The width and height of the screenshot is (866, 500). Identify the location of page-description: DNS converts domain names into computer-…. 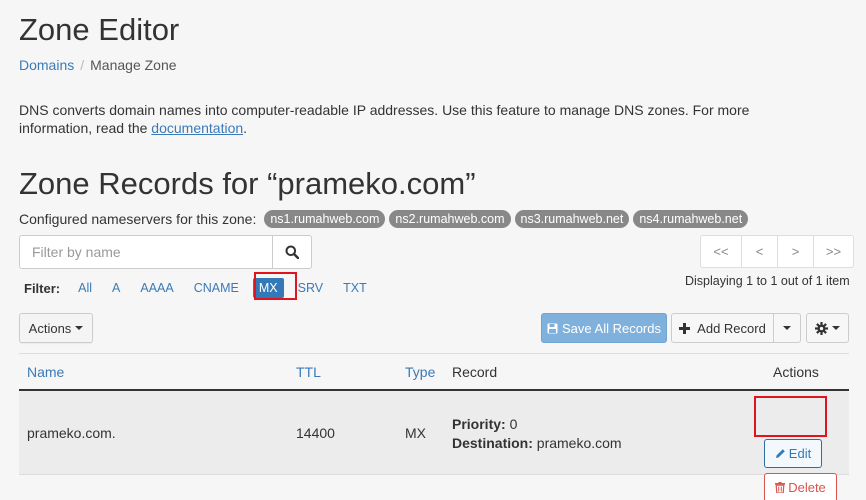
(409, 119).